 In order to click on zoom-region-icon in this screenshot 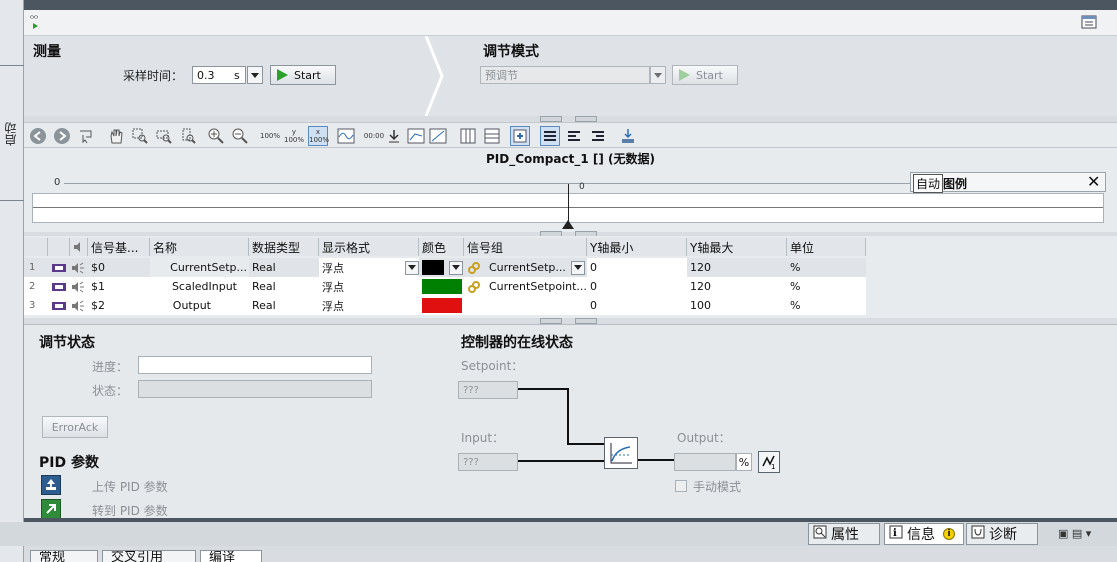, I will do `click(140, 136)`.